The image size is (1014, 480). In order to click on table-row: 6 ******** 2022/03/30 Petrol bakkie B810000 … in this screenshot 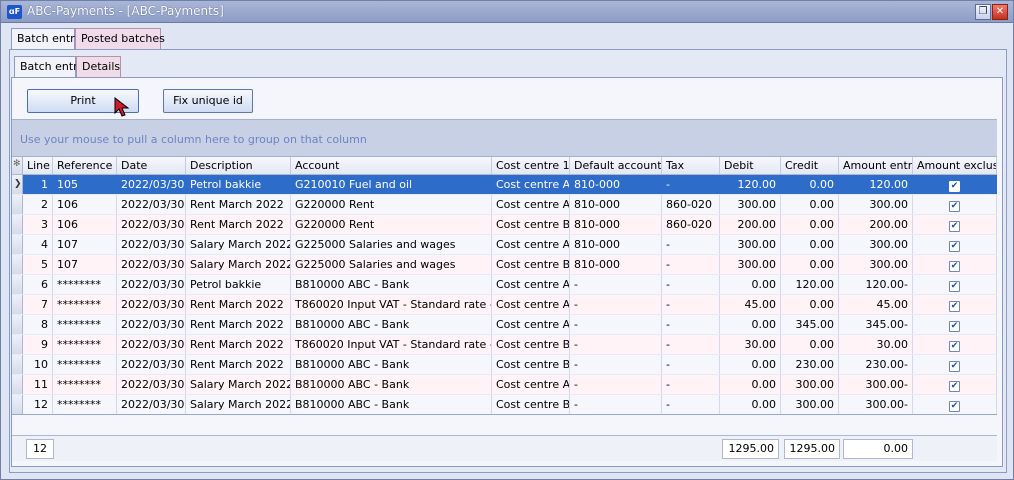, I will do `click(504, 285)`.